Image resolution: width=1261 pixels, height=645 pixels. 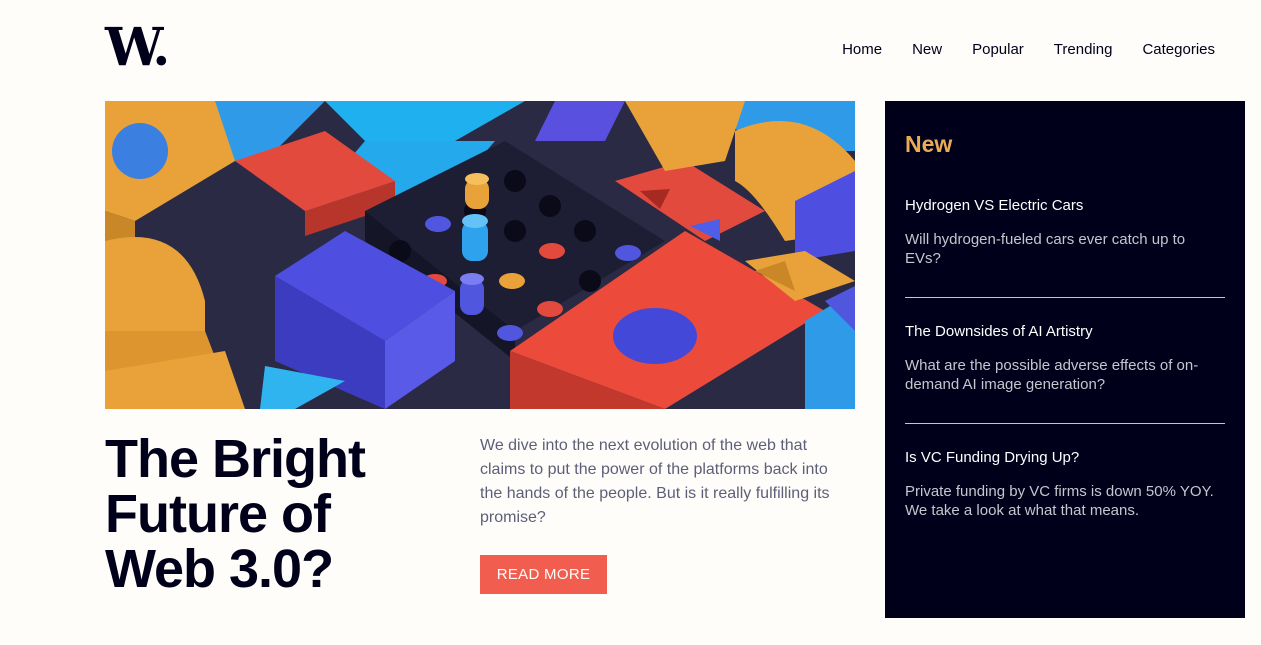 I want to click on logo: W., so click(x=137, y=48).